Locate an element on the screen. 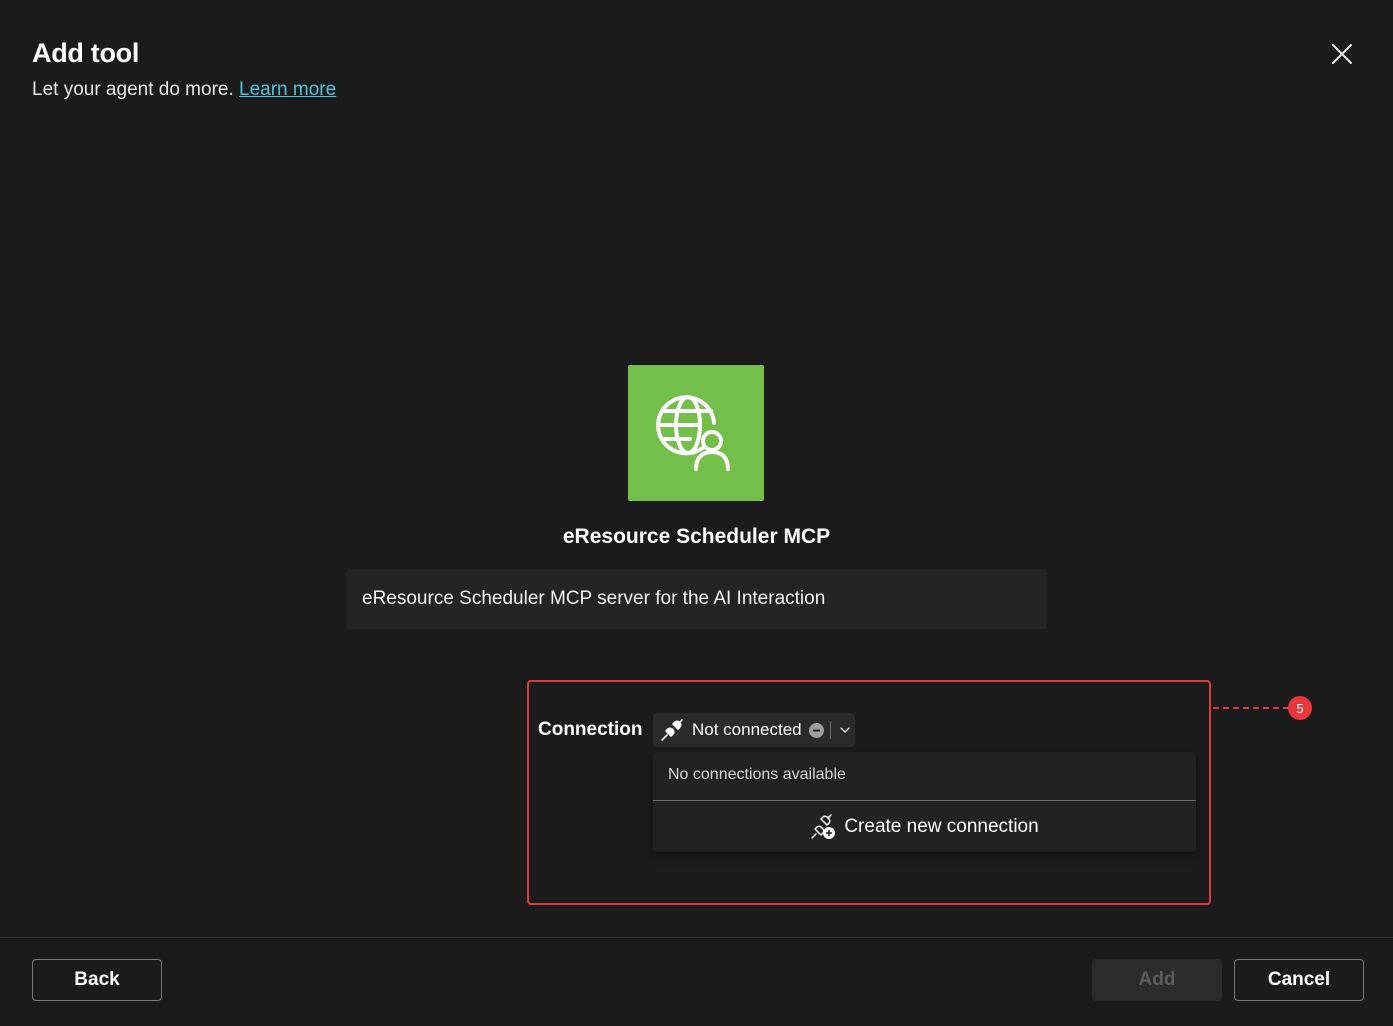  create-new-connection-button: Create new connection is located at coordinates (924, 826).